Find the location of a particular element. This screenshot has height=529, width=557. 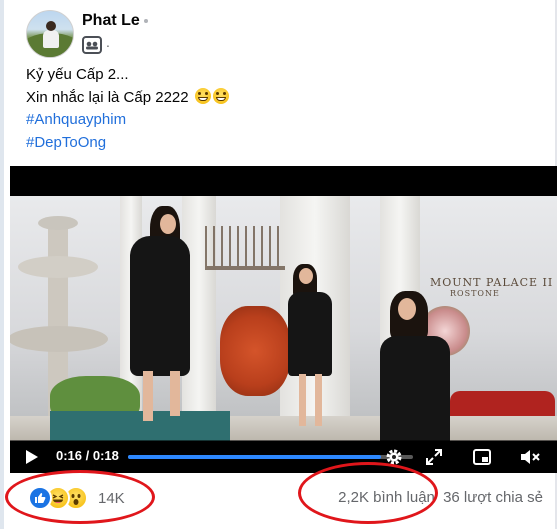

video-controls: 0:16 / 0:18 is located at coordinates (283, 456).